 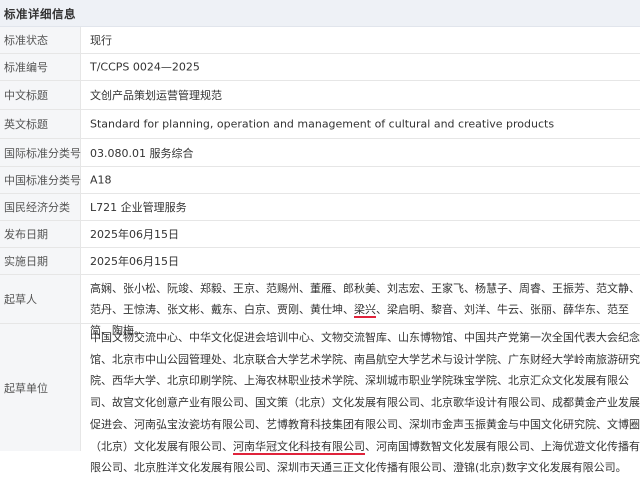 I want to click on row-label: 中国标准分类号, so click(x=42, y=180).